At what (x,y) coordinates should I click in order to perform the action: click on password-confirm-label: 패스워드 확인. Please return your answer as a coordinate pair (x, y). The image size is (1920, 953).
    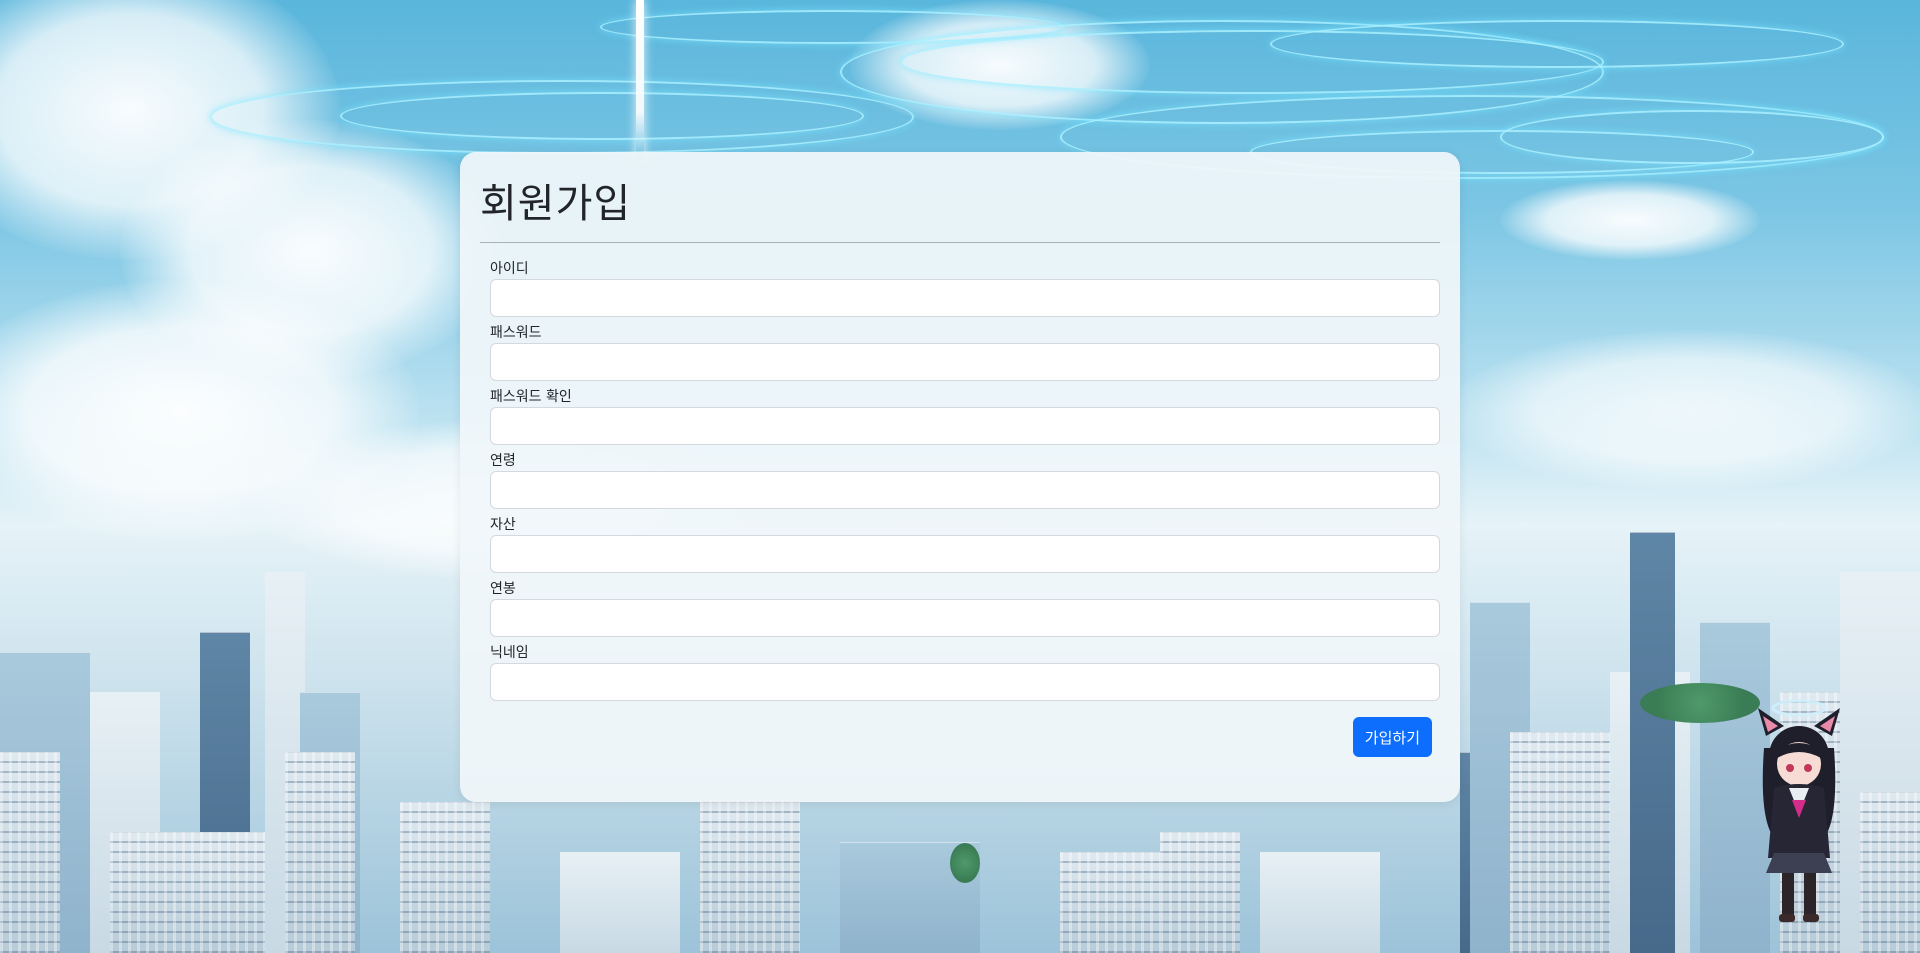
    Looking at the image, I should click on (531, 397).